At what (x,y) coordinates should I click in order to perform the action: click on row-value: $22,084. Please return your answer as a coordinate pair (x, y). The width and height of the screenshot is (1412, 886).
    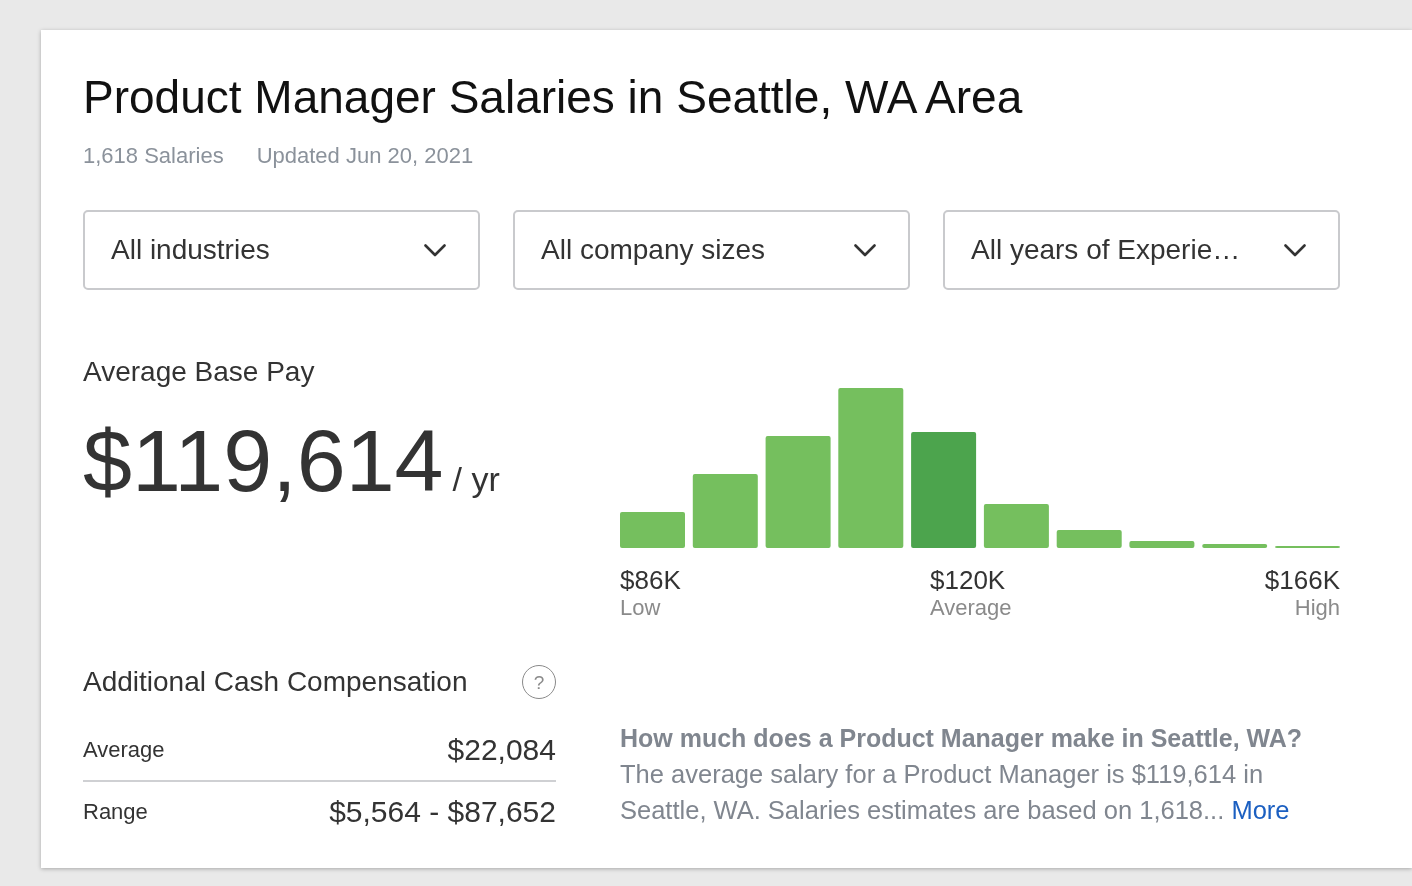
    Looking at the image, I should click on (501, 750).